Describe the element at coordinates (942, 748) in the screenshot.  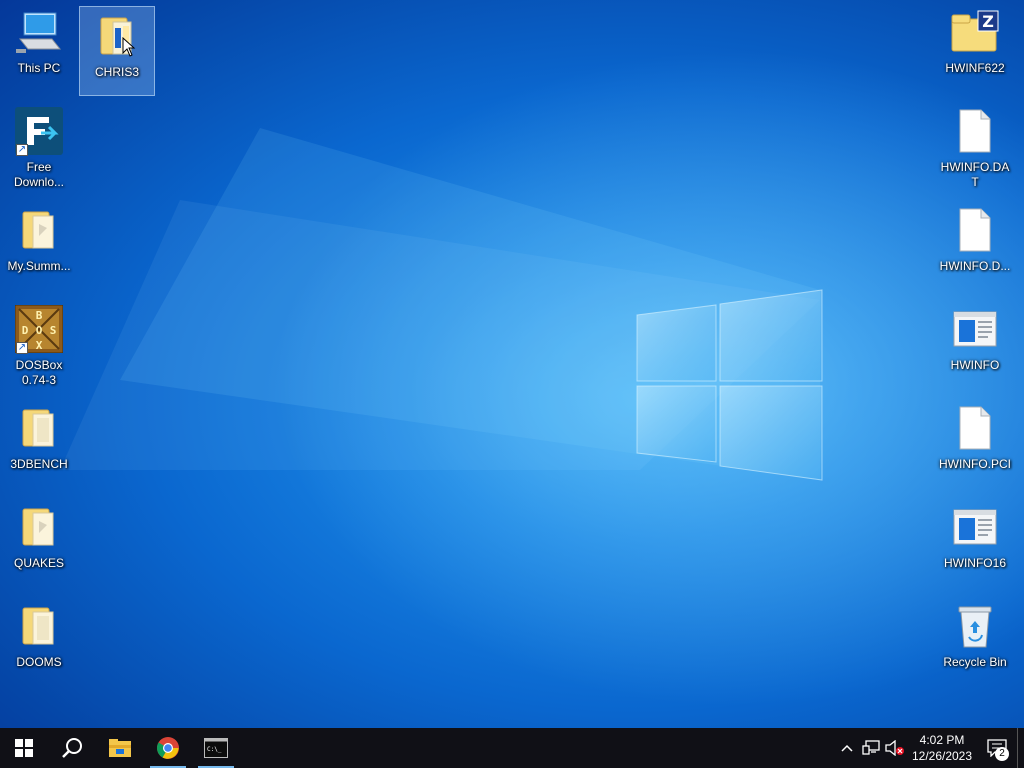
I see `clock: 4:02 PM 12/26/2023` at that location.